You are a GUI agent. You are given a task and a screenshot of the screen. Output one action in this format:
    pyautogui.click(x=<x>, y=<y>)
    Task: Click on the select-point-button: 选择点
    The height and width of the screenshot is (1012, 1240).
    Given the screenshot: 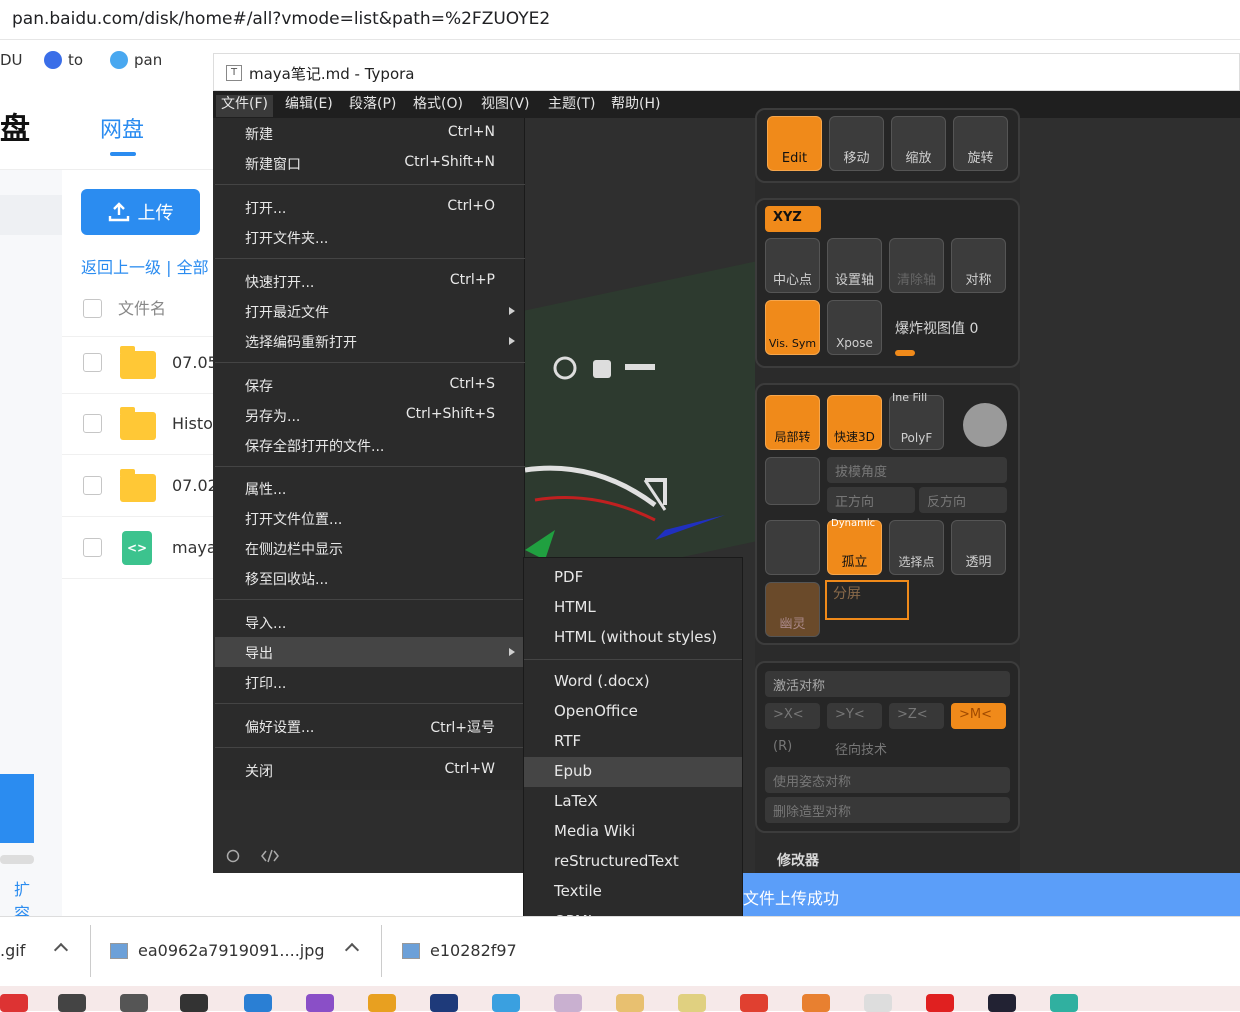 What is the action you would take?
    pyautogui.click(x=916, y=547)
    